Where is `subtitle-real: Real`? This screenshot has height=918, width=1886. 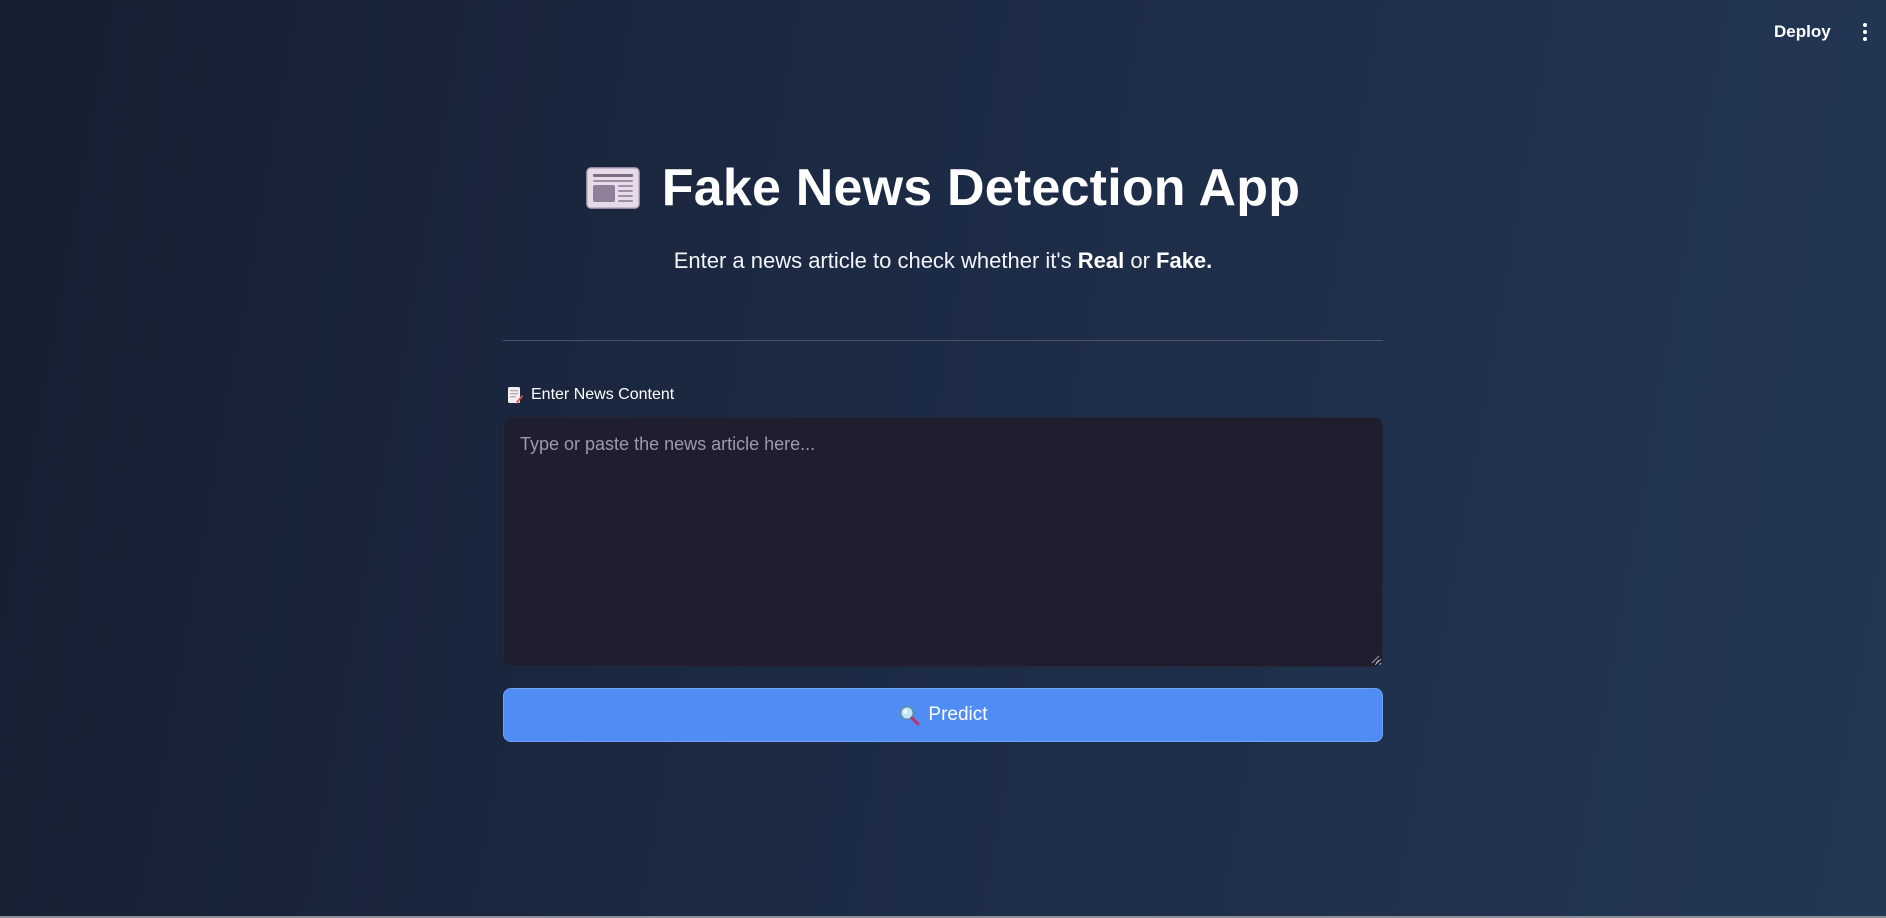
subtitle-real: Real is located at coordinates (1101, 260).